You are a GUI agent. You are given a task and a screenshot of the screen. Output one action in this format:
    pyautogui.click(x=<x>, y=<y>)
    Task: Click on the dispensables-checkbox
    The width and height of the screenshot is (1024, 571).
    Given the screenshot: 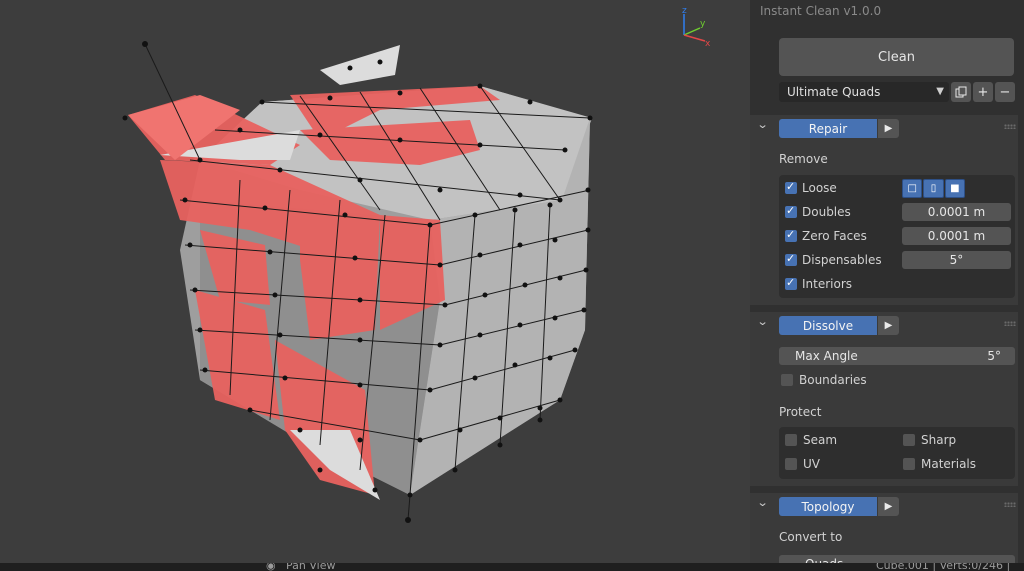 What is the action you would take?
    pyautogui.click(x=791, y=259)
    